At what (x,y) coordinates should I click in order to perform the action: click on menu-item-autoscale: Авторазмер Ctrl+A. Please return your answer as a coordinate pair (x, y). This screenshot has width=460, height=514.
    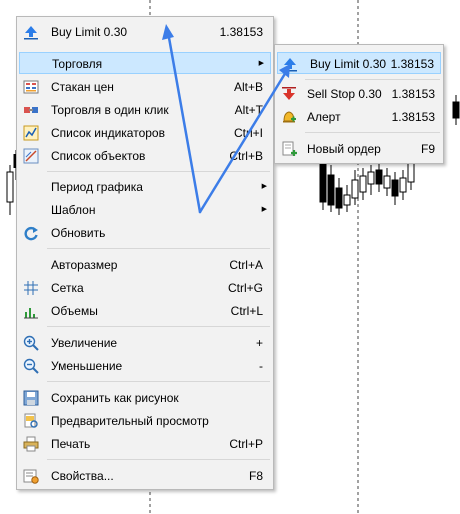
    Looking at the image, I should click on (145, 265).